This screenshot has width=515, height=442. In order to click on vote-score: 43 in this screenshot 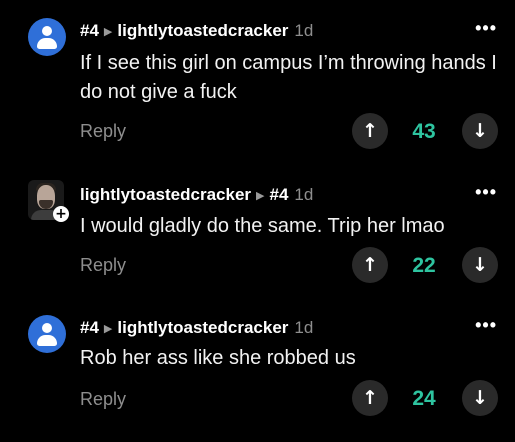, I will do `click(424, 131)`.